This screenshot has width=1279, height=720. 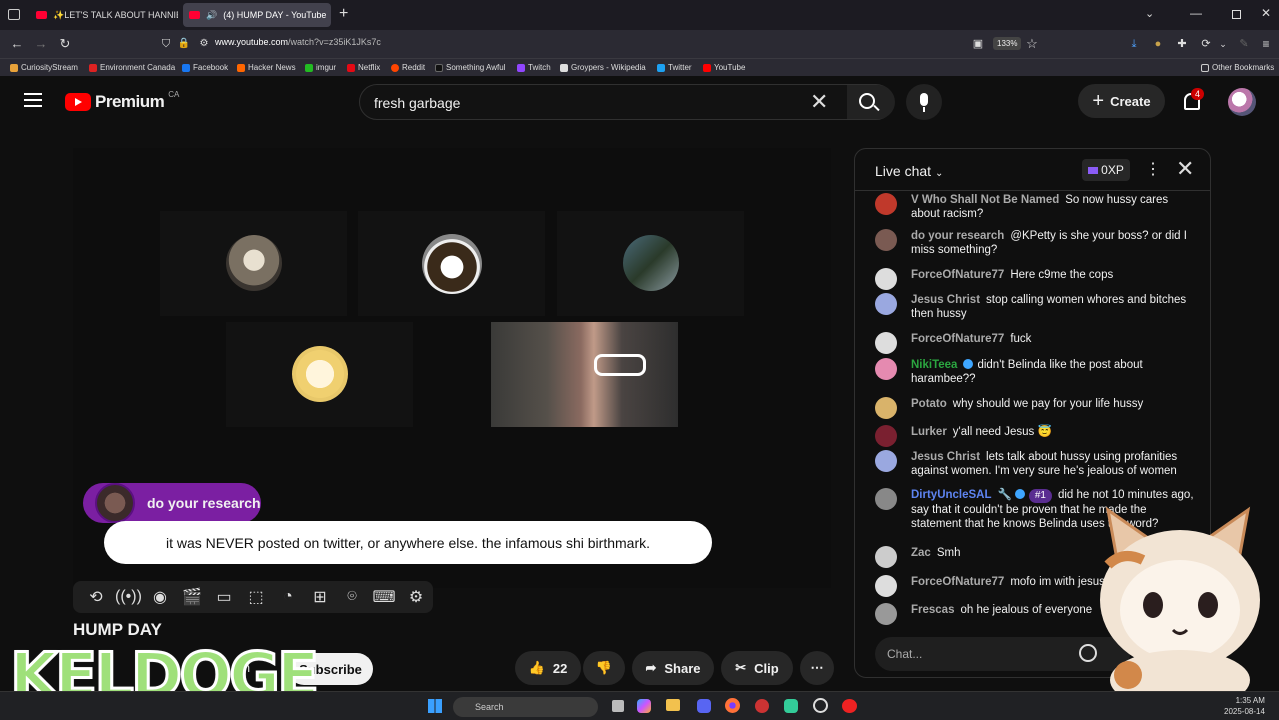 I want to click on clapperboard-icon: 🎬, so click(x=192, y=597).